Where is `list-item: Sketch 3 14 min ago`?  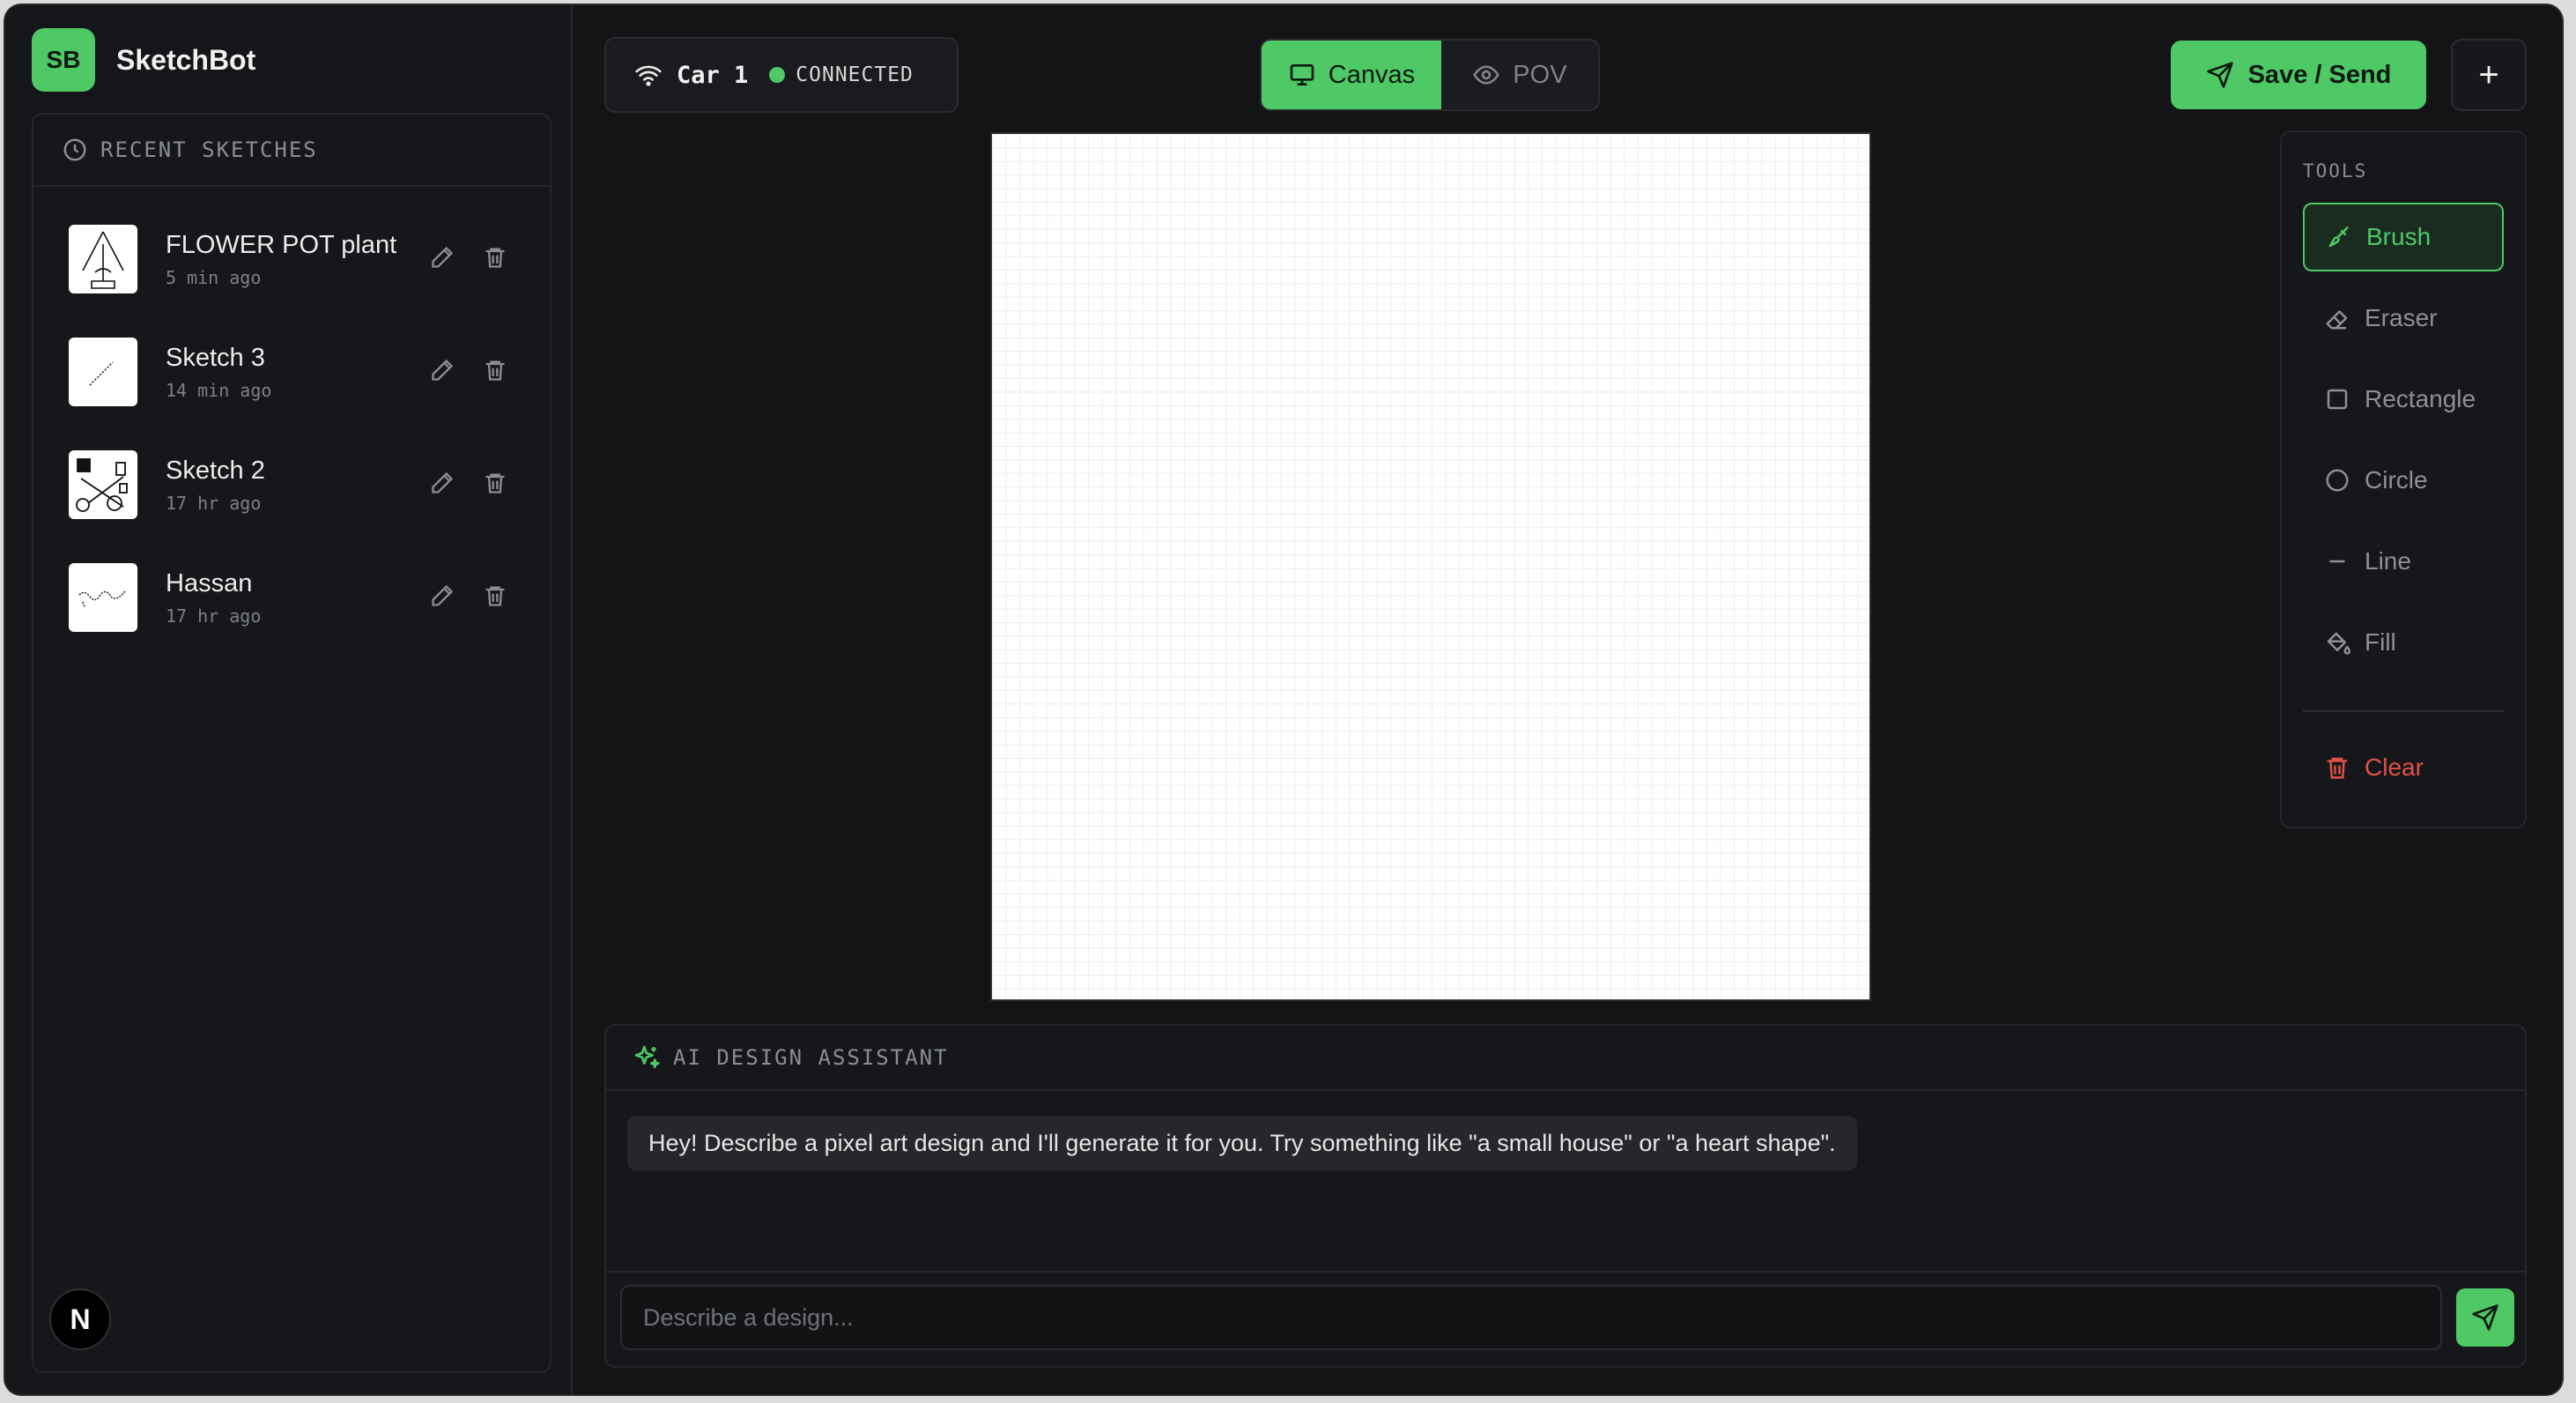
list-item: Sketch 3 14 min ago is located at coordinates (292, 371).